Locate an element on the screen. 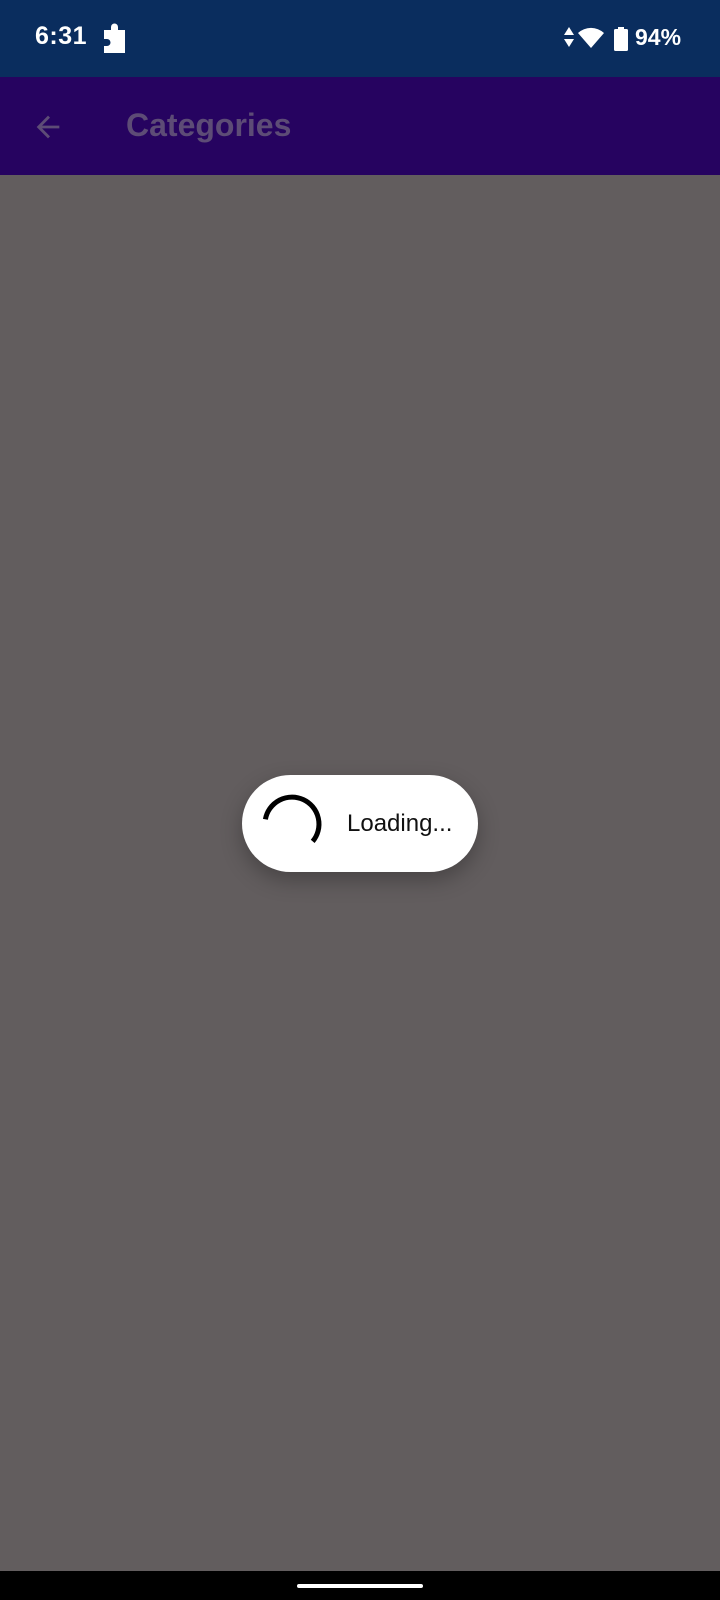  page-title: Categories is located at coordinates (209, 125).